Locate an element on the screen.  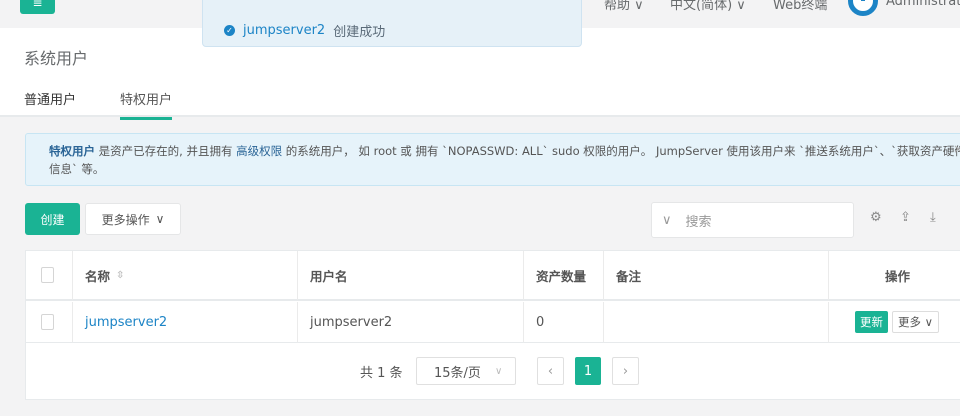
row-username: jumpserver2 is located at coordinates (411, 322).